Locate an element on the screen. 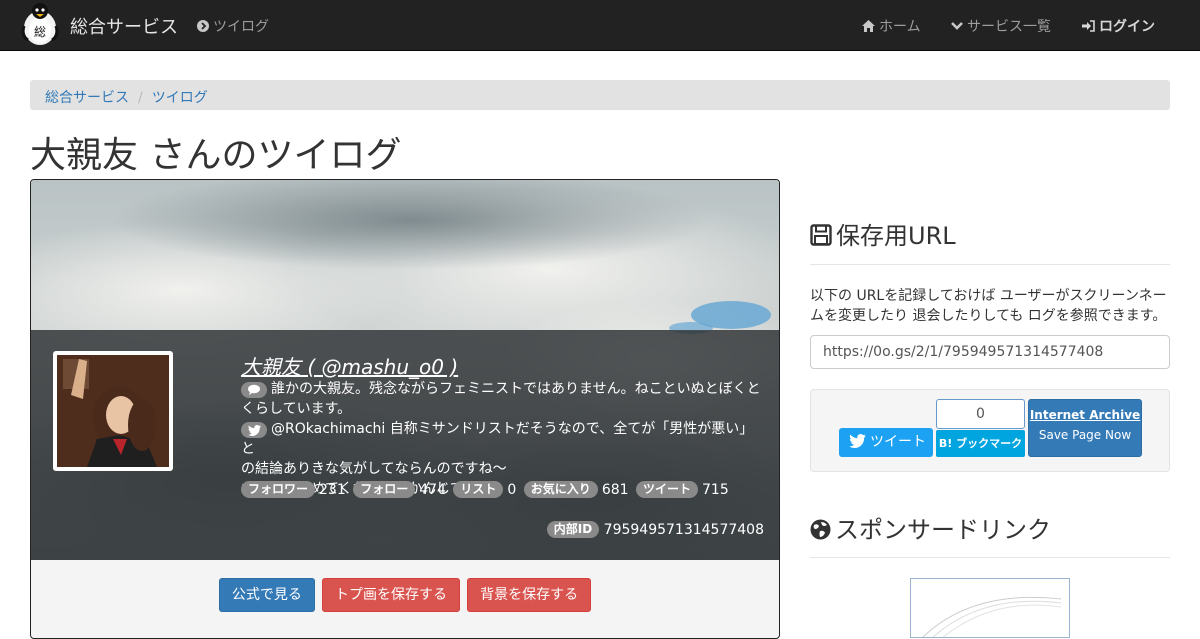 Image resolution: width=1200 pixels, height=639 pixels. brand-name: 総合サービス is located at coordinates (124, 26).